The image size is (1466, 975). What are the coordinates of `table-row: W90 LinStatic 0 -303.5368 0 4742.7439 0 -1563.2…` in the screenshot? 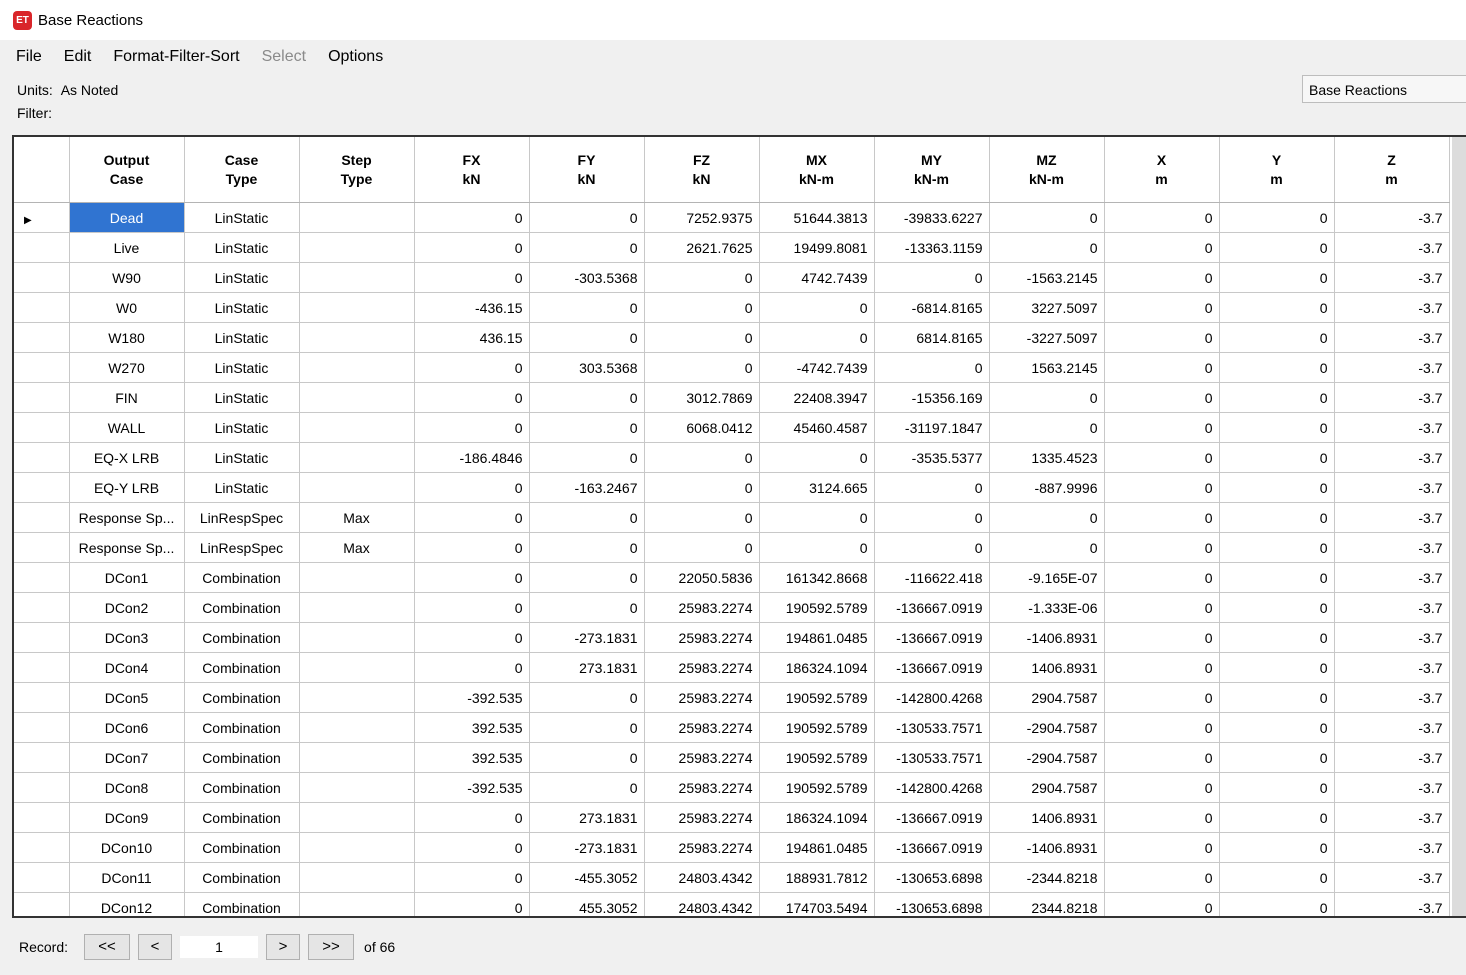 It's located at (732, 277).